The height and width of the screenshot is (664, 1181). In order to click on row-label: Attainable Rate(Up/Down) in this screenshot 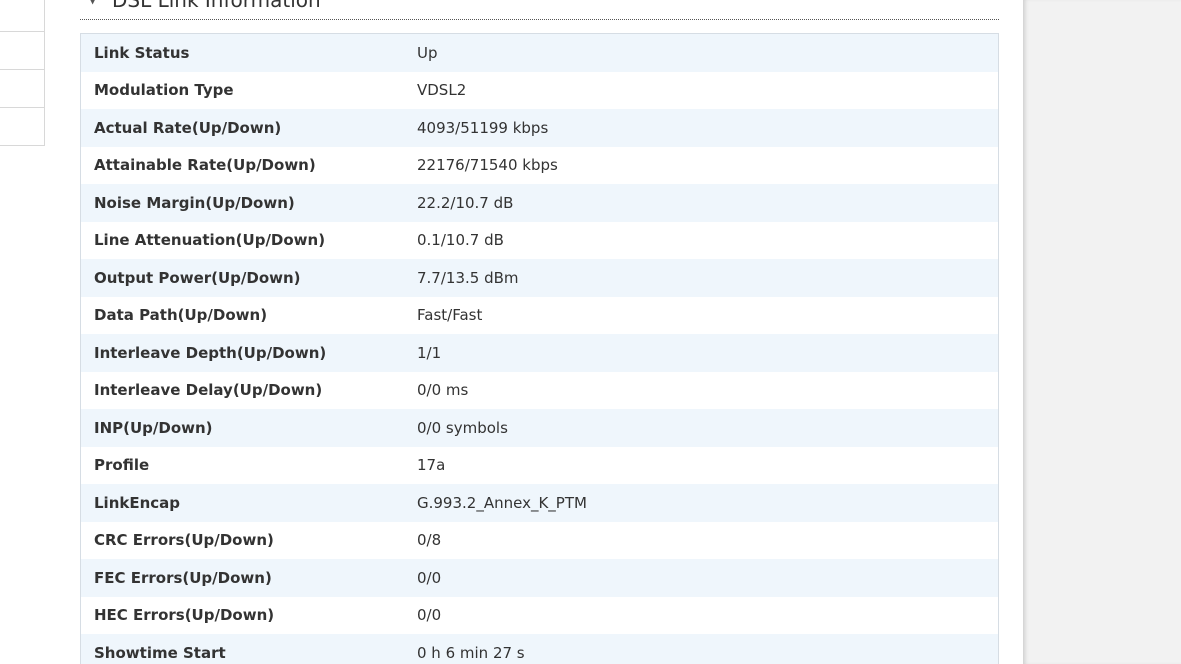, I will do `click(205, 165)`.